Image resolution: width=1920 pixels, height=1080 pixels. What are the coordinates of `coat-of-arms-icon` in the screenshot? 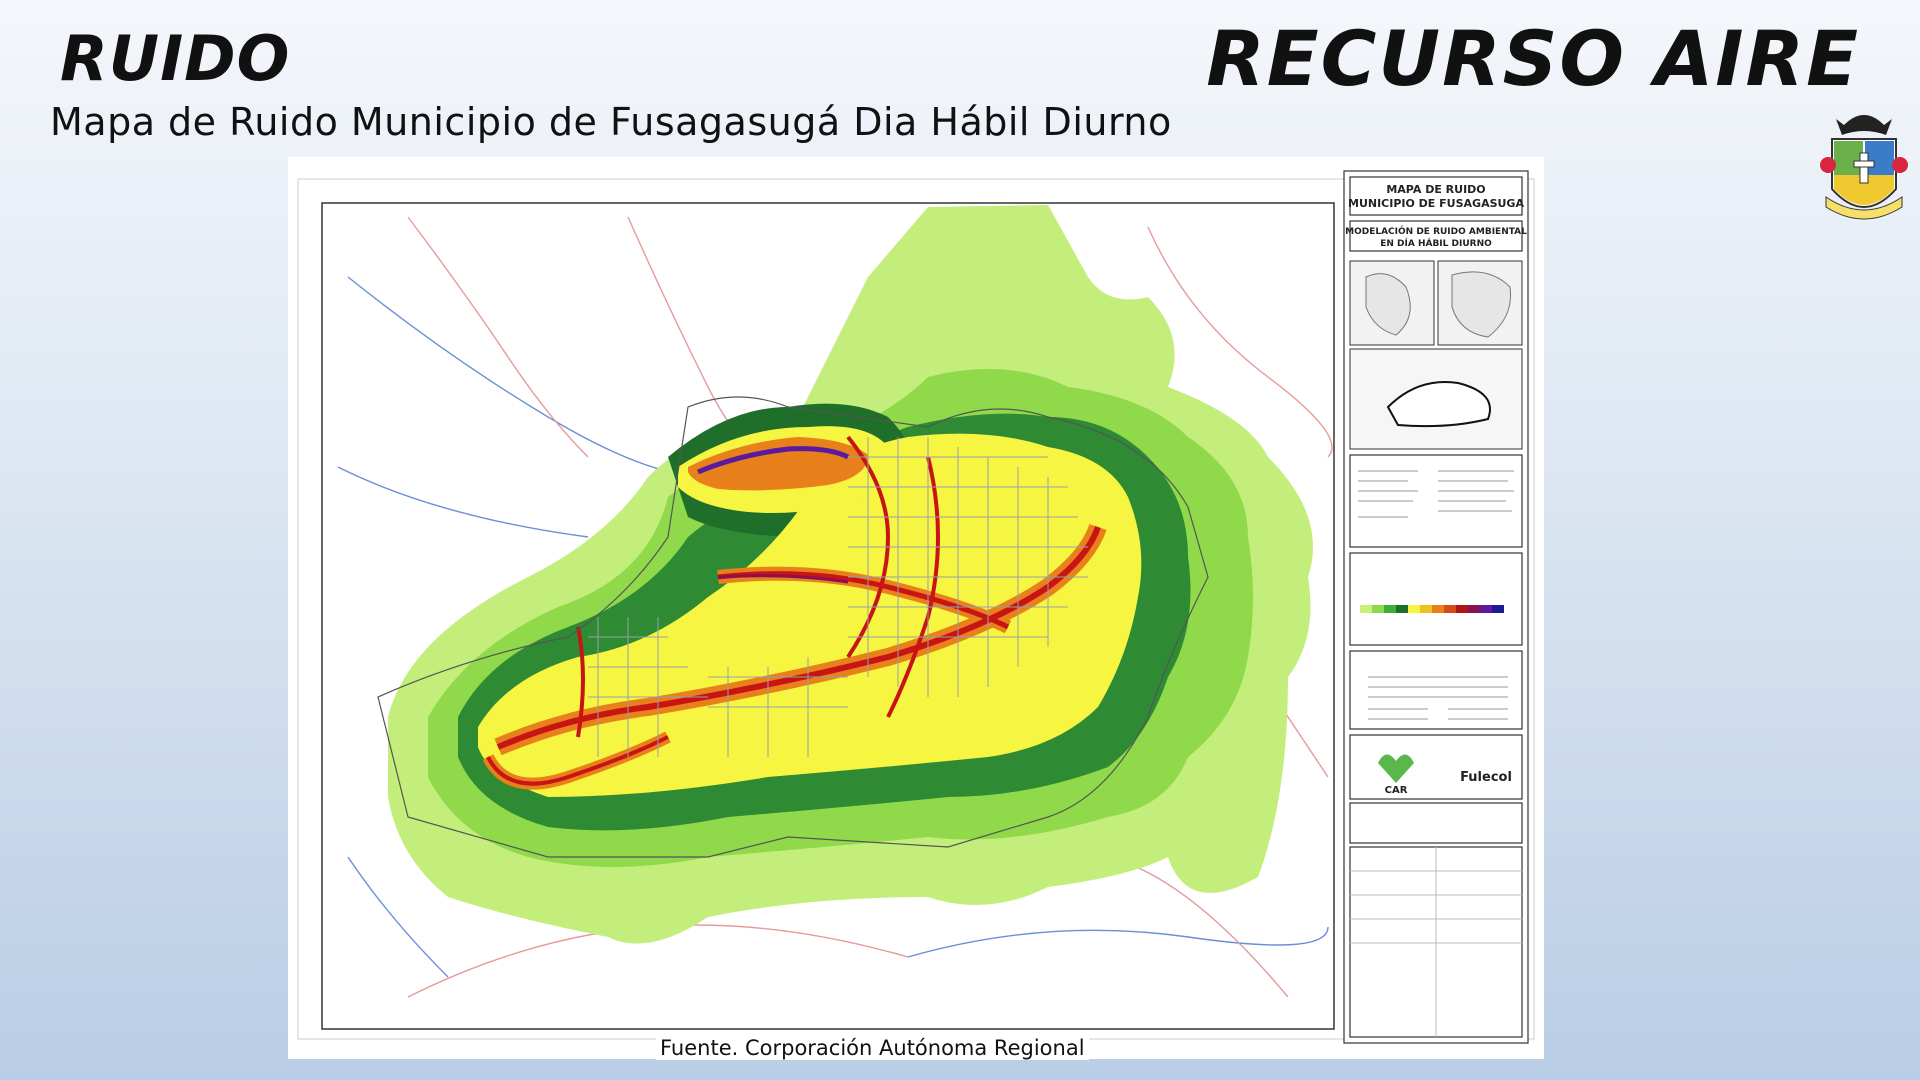 It's located at (1864, 167).